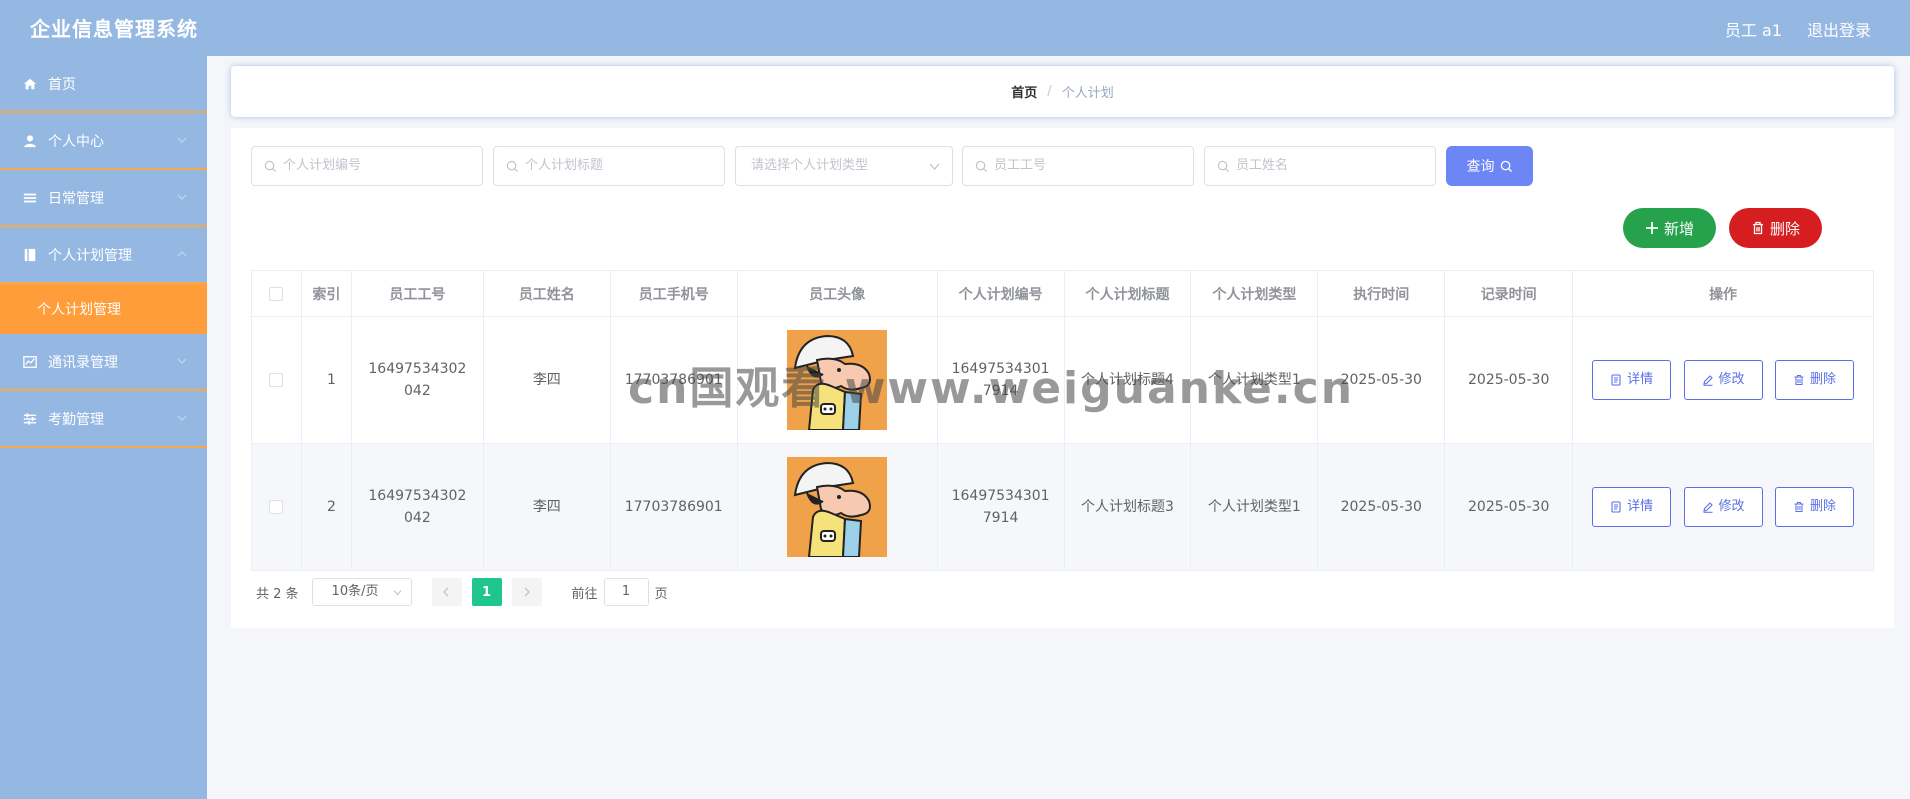  I want to click on goto-suffix: 页, so click(661, 594).